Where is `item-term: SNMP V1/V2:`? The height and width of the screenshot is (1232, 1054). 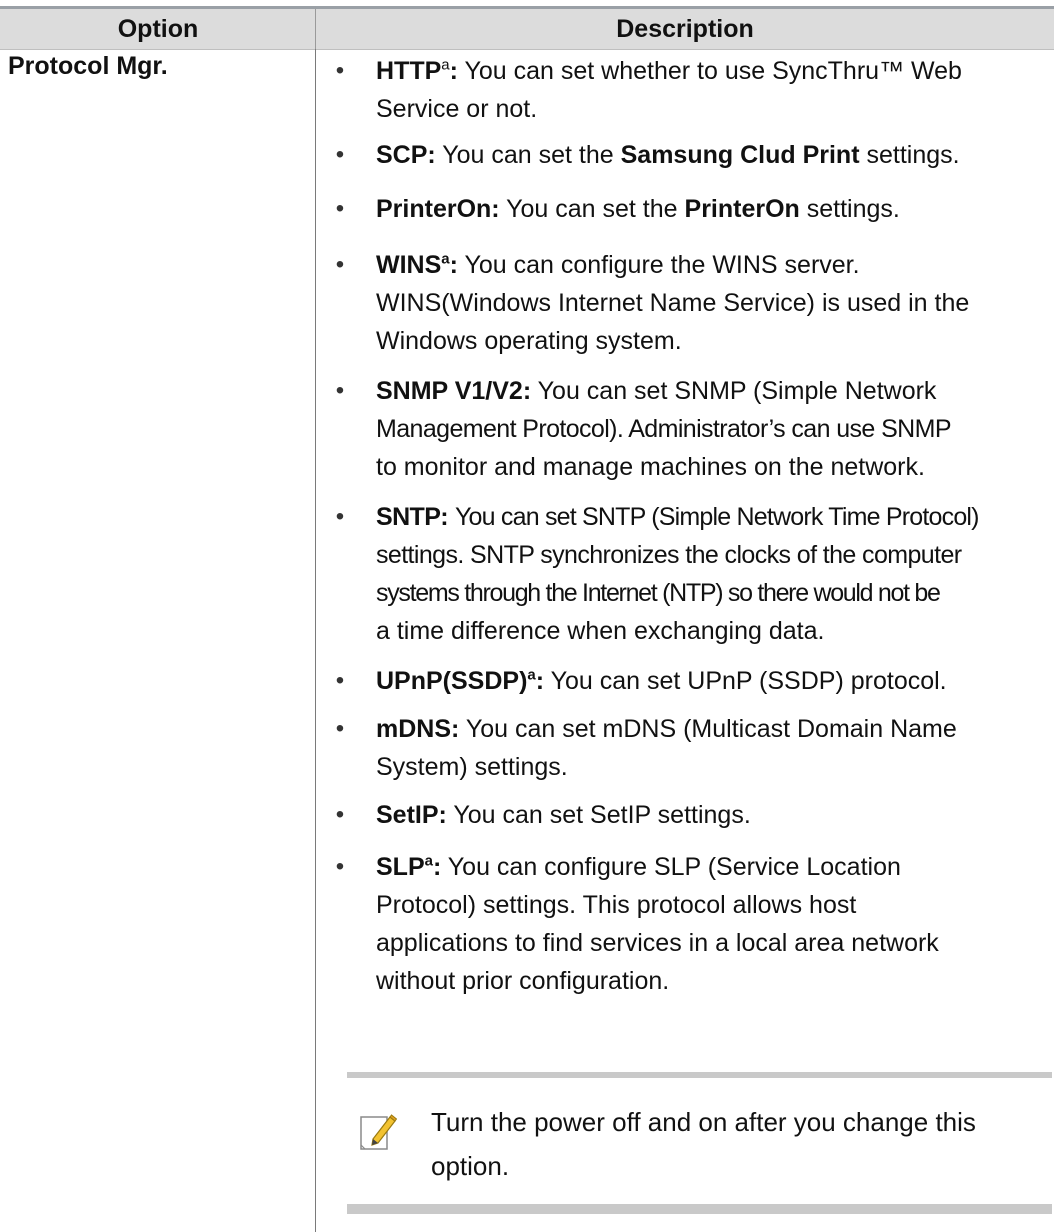 item-term: SNMP V1/V2: is located at coordinates (454, 391).